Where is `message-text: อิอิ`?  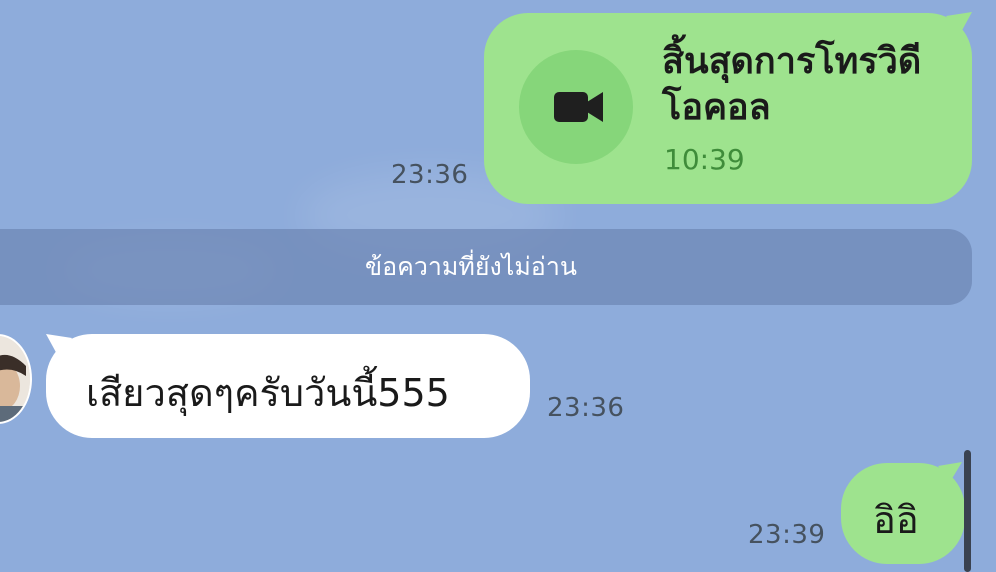 message-text: อิอิ is located at coordinates (896, 520).